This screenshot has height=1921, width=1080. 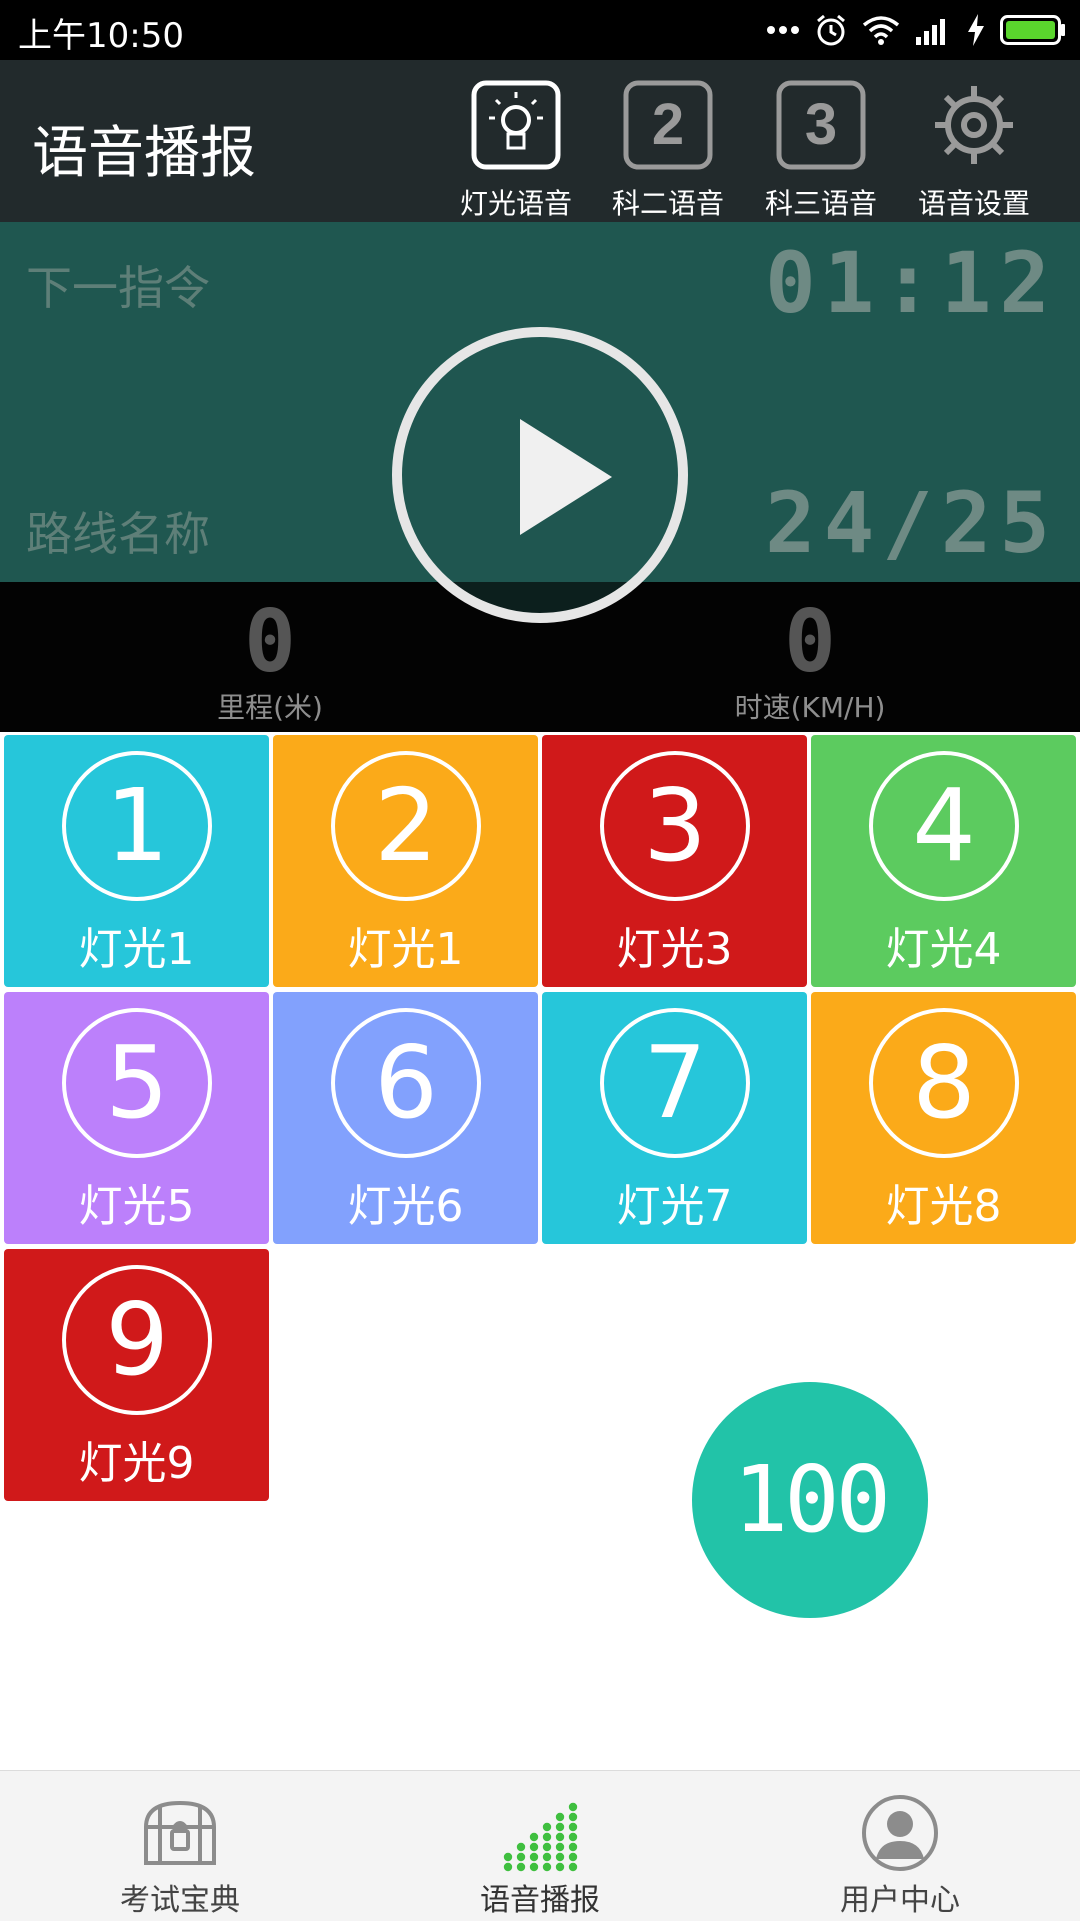 I want to click on light-tile-7: 7 灯光7, so click(x=674, y=1118).